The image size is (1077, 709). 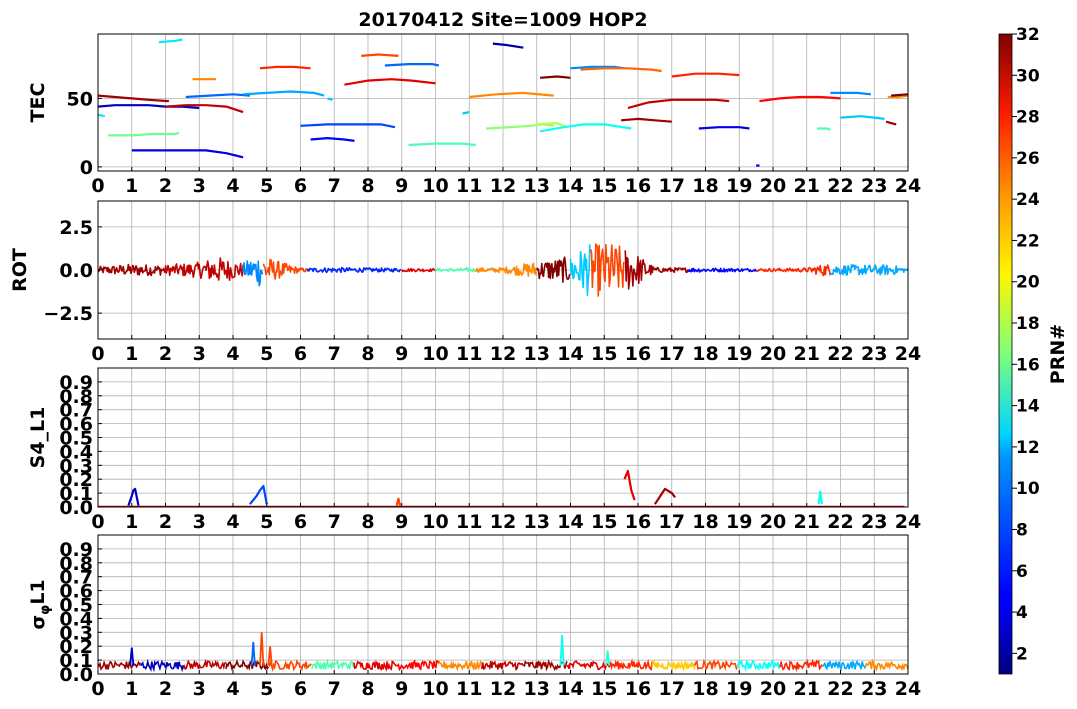 What do you see at coordinates (40, 604) in the screenshot?
I see `y-axis-label: σφL1` at bounding box center [40, 604].